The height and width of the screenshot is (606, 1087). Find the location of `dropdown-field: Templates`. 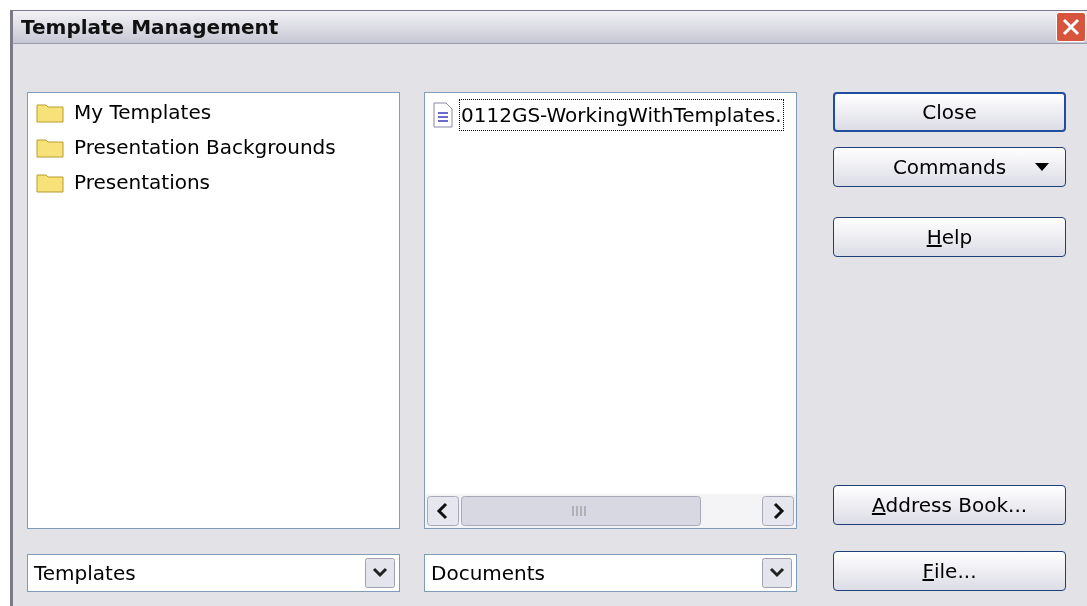

dropdown-field: Templates is located at coordinates (213, 573).